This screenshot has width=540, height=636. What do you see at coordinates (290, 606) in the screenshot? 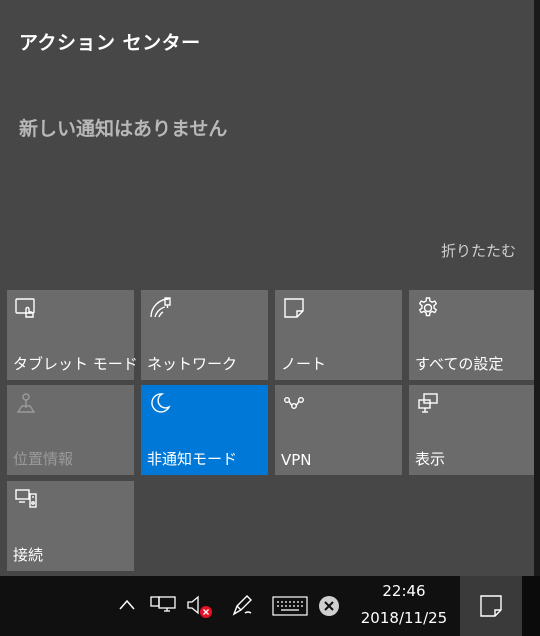
I see `keyboard-icon` at bounding box center [290, 606].